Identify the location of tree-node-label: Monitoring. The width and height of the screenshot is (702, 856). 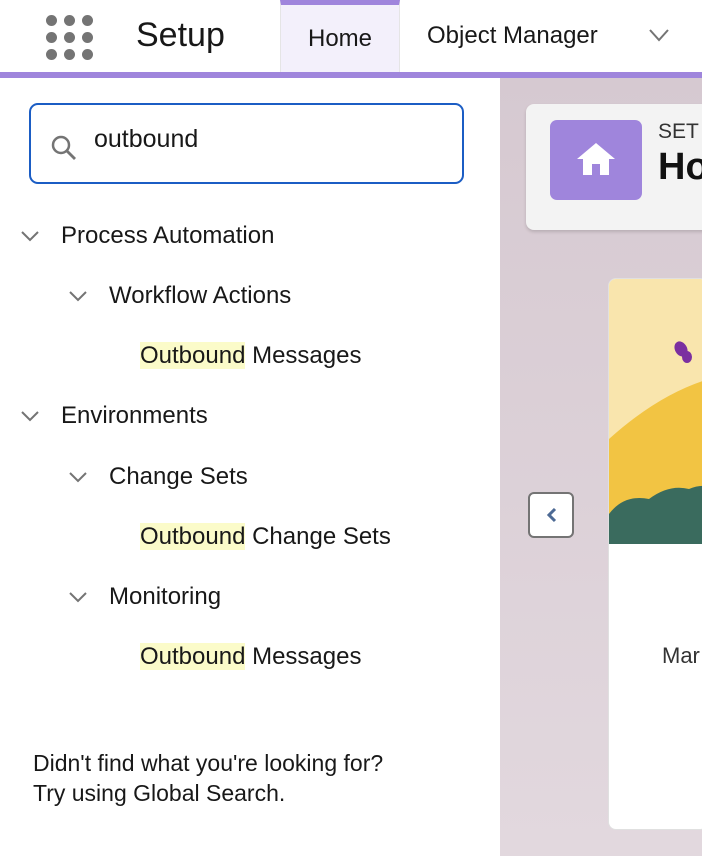
(165, 596).